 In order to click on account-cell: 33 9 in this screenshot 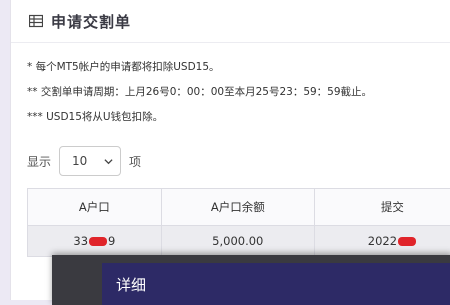, I will do `click(95, 241)`.